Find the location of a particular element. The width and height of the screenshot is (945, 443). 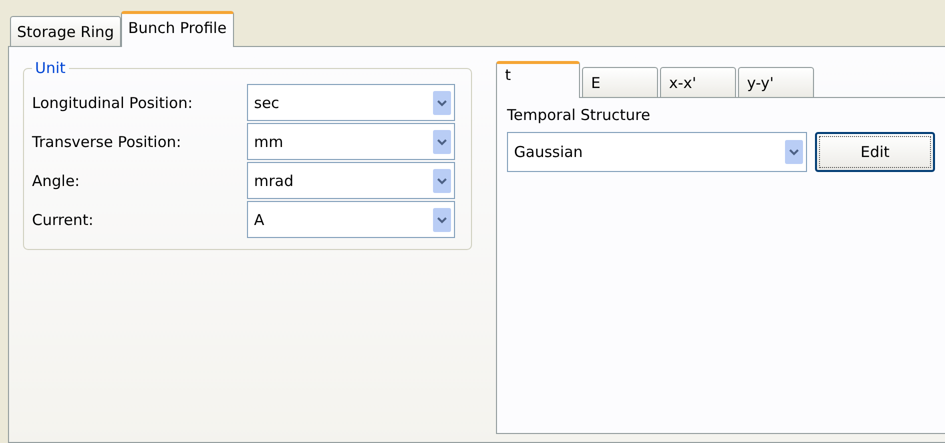

group-title: Unit is located at coordinates (50, 68).